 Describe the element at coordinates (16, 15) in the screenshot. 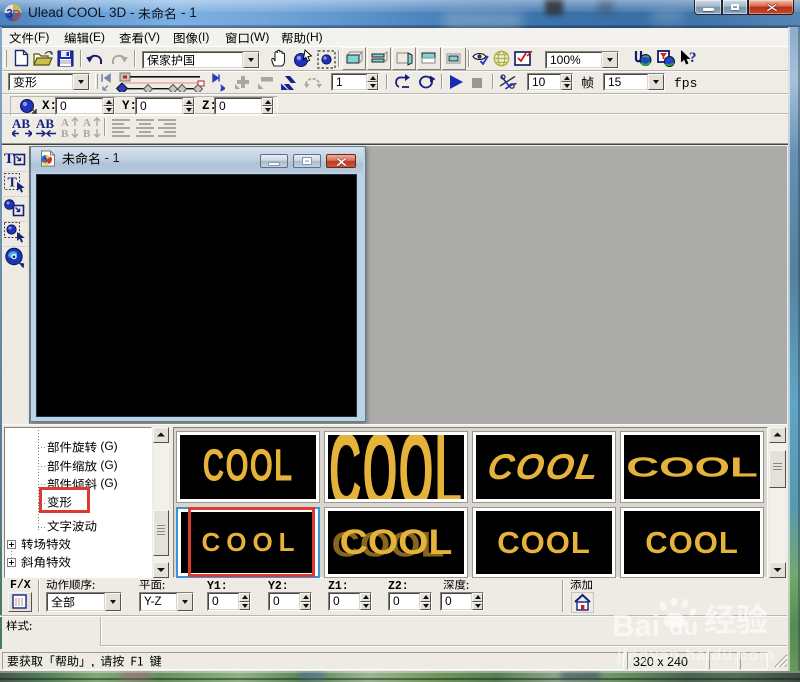

I see `svg-text: D` at that location.